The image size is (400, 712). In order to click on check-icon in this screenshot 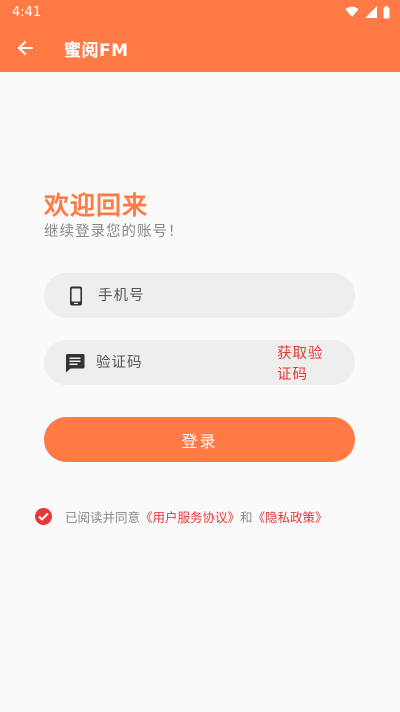, I will do `click(43, 516)`.